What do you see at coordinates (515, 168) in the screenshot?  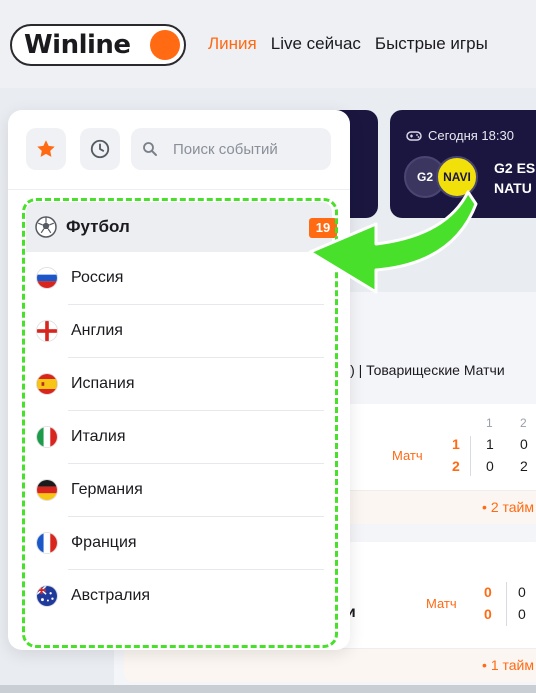 I see `team1-name: G2 ES` at bounding box center [515, 168].